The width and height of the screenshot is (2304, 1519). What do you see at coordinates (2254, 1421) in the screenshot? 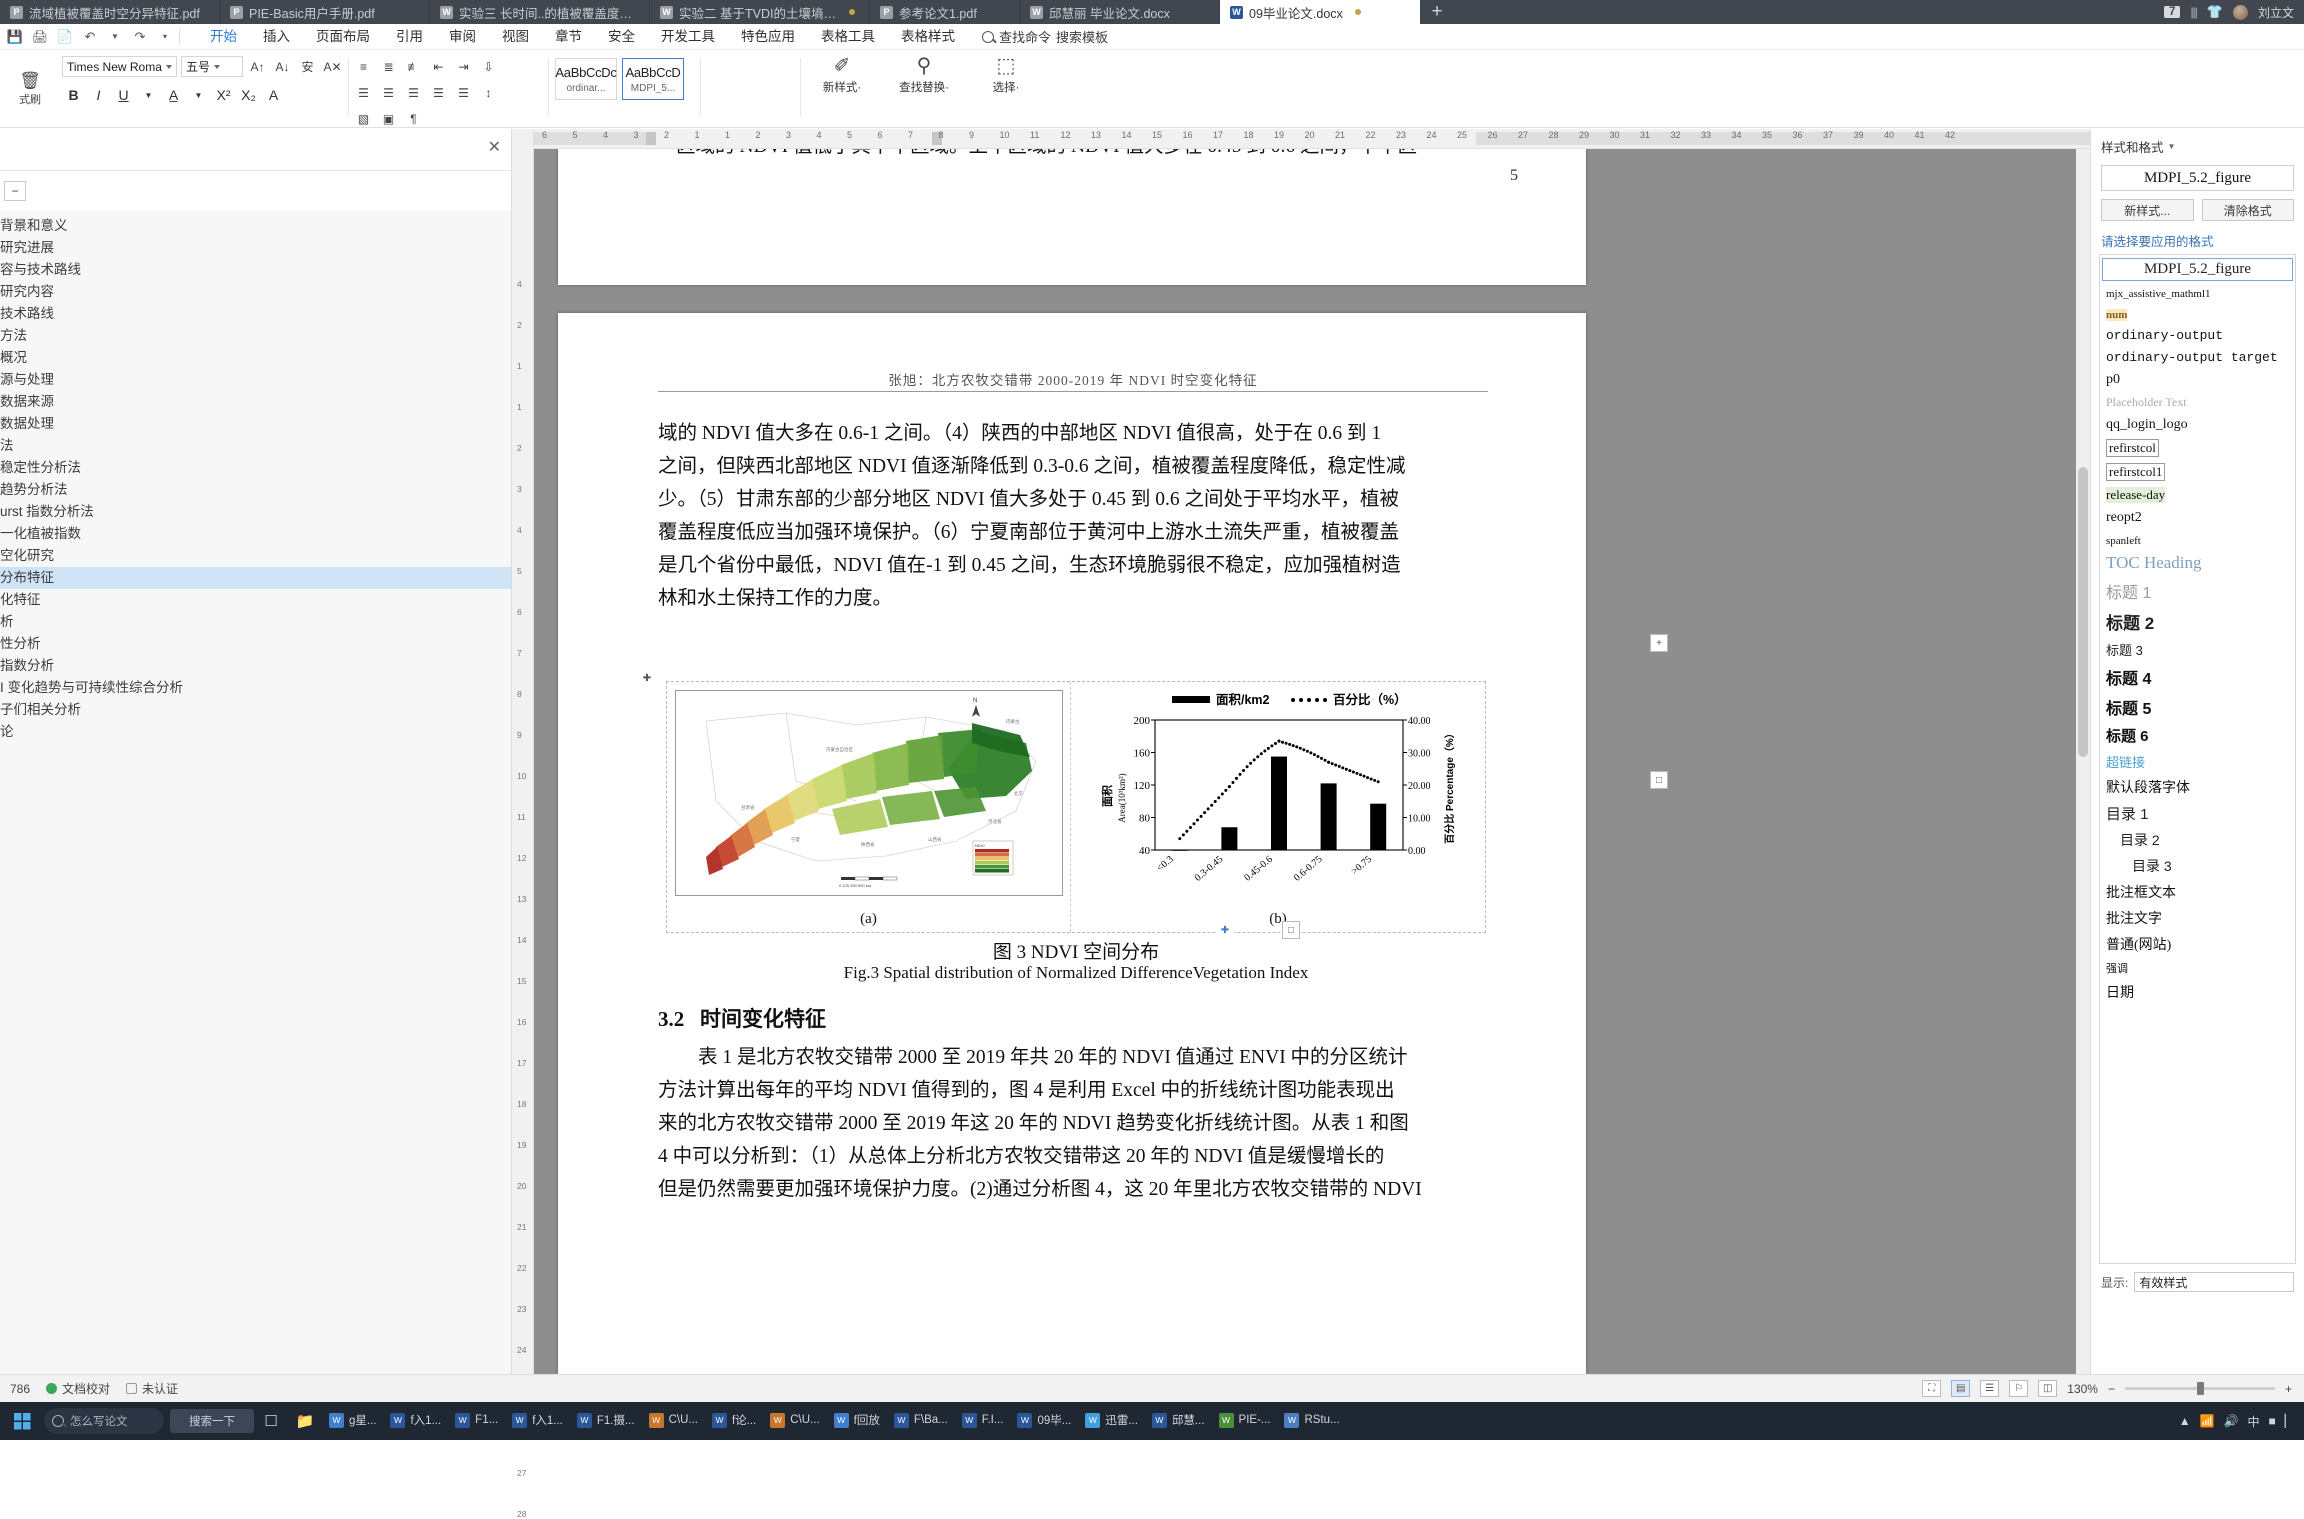
I see `tray-ime-icon: 中` at bounding box center [2254, 1421].